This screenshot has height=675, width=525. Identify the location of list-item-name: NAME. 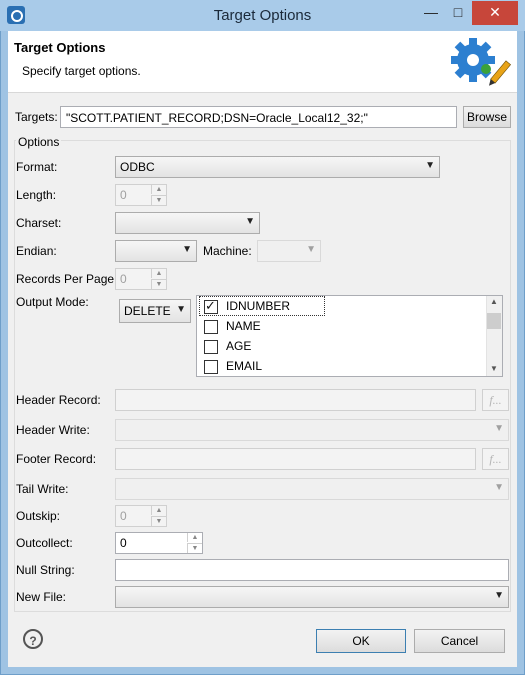
(262, 326).